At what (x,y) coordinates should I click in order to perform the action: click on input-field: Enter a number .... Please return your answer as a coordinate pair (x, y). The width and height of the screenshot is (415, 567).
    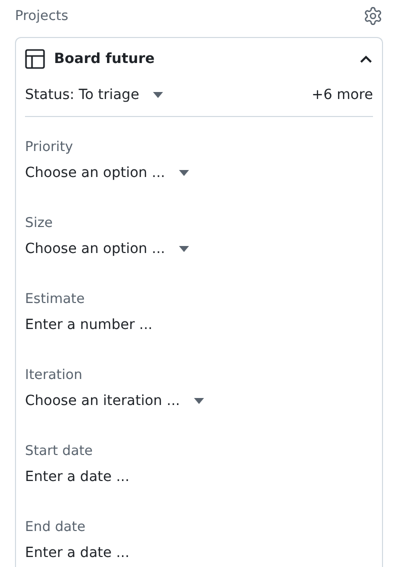
    Looking at the image, I should click on (125, 325).